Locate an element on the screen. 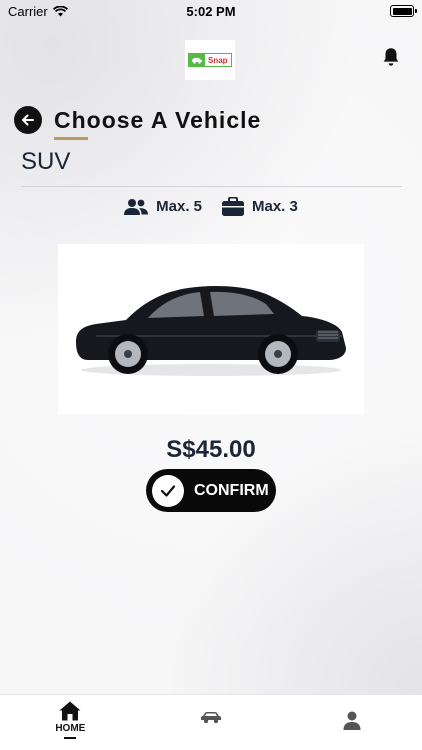 The width and height of the screenshot is (422, 750). luggage-capacity: Max. 3 is located at coordinates (260, 206).